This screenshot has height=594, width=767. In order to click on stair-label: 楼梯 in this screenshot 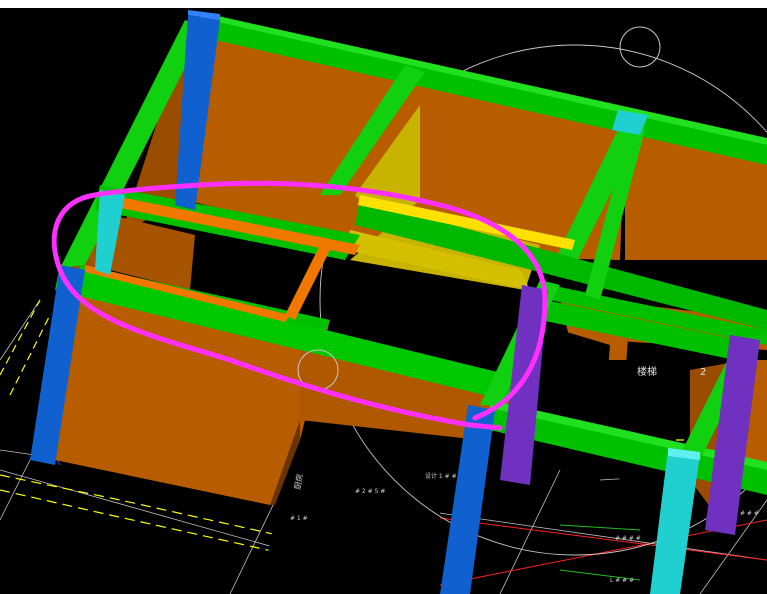, I will do `click(647, 371)`.